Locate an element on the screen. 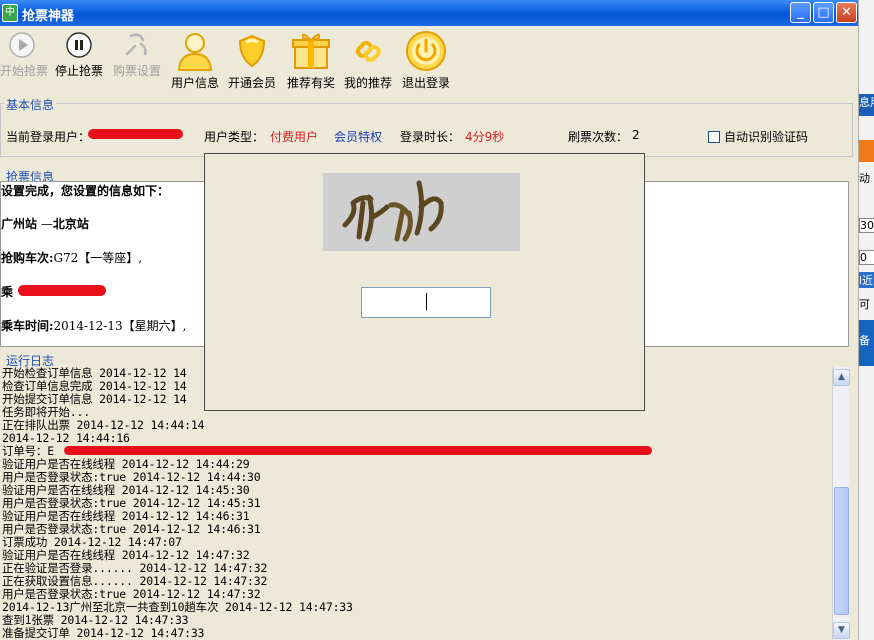  referral-reward-label: 推荐有奖 is located at coordinates (310, 83).